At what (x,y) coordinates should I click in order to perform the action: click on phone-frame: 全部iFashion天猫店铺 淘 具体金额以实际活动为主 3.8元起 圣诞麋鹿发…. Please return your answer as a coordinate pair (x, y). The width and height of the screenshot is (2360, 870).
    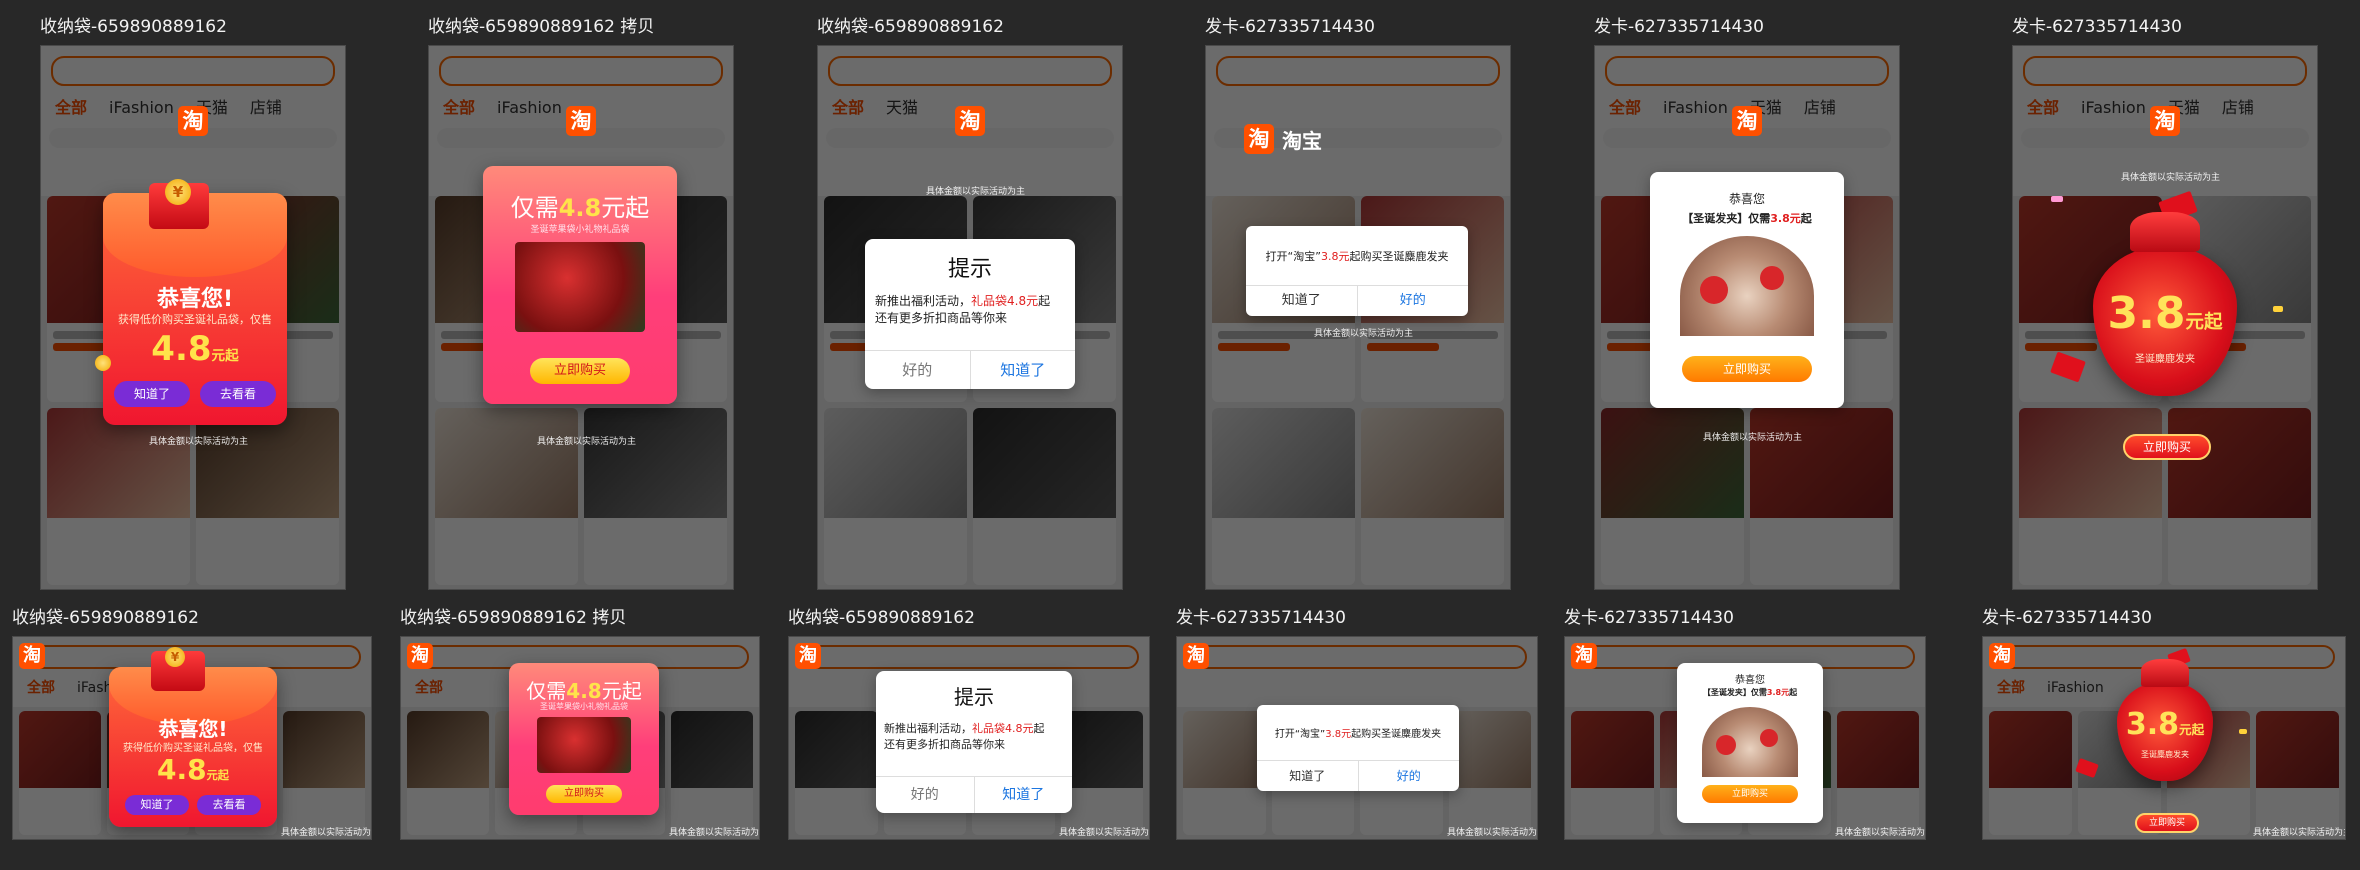
    Looking at the image, I should click on (2165, 317).